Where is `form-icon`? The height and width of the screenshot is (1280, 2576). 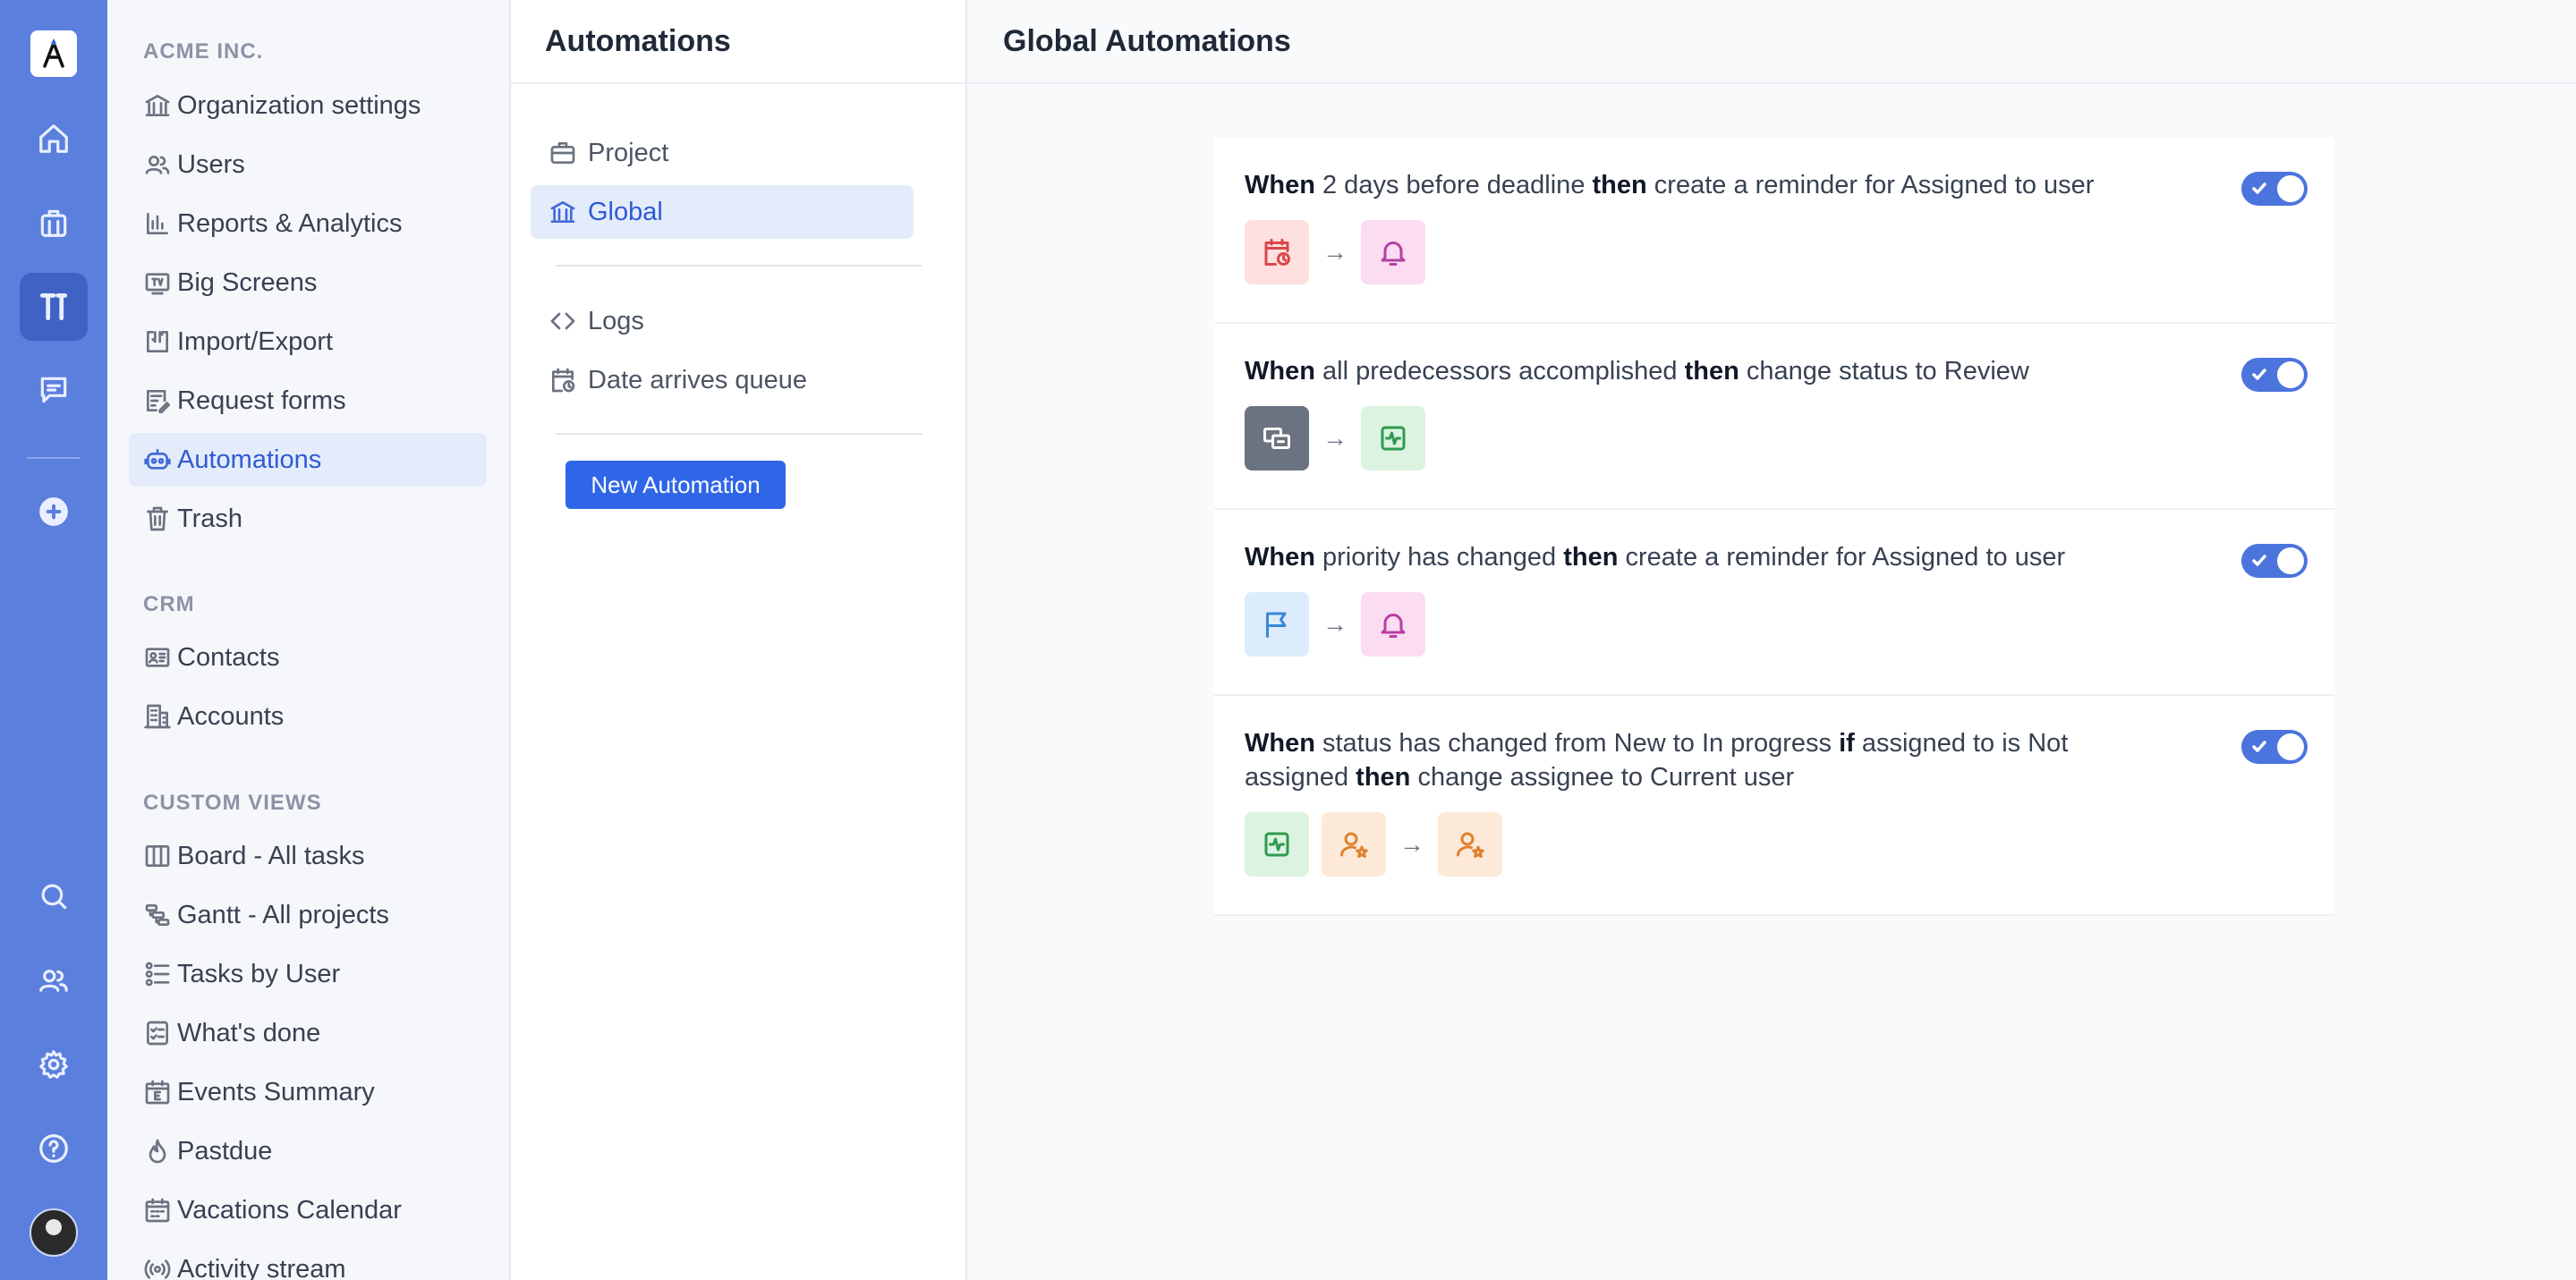 form-icon is located at coordinates (157, 400).